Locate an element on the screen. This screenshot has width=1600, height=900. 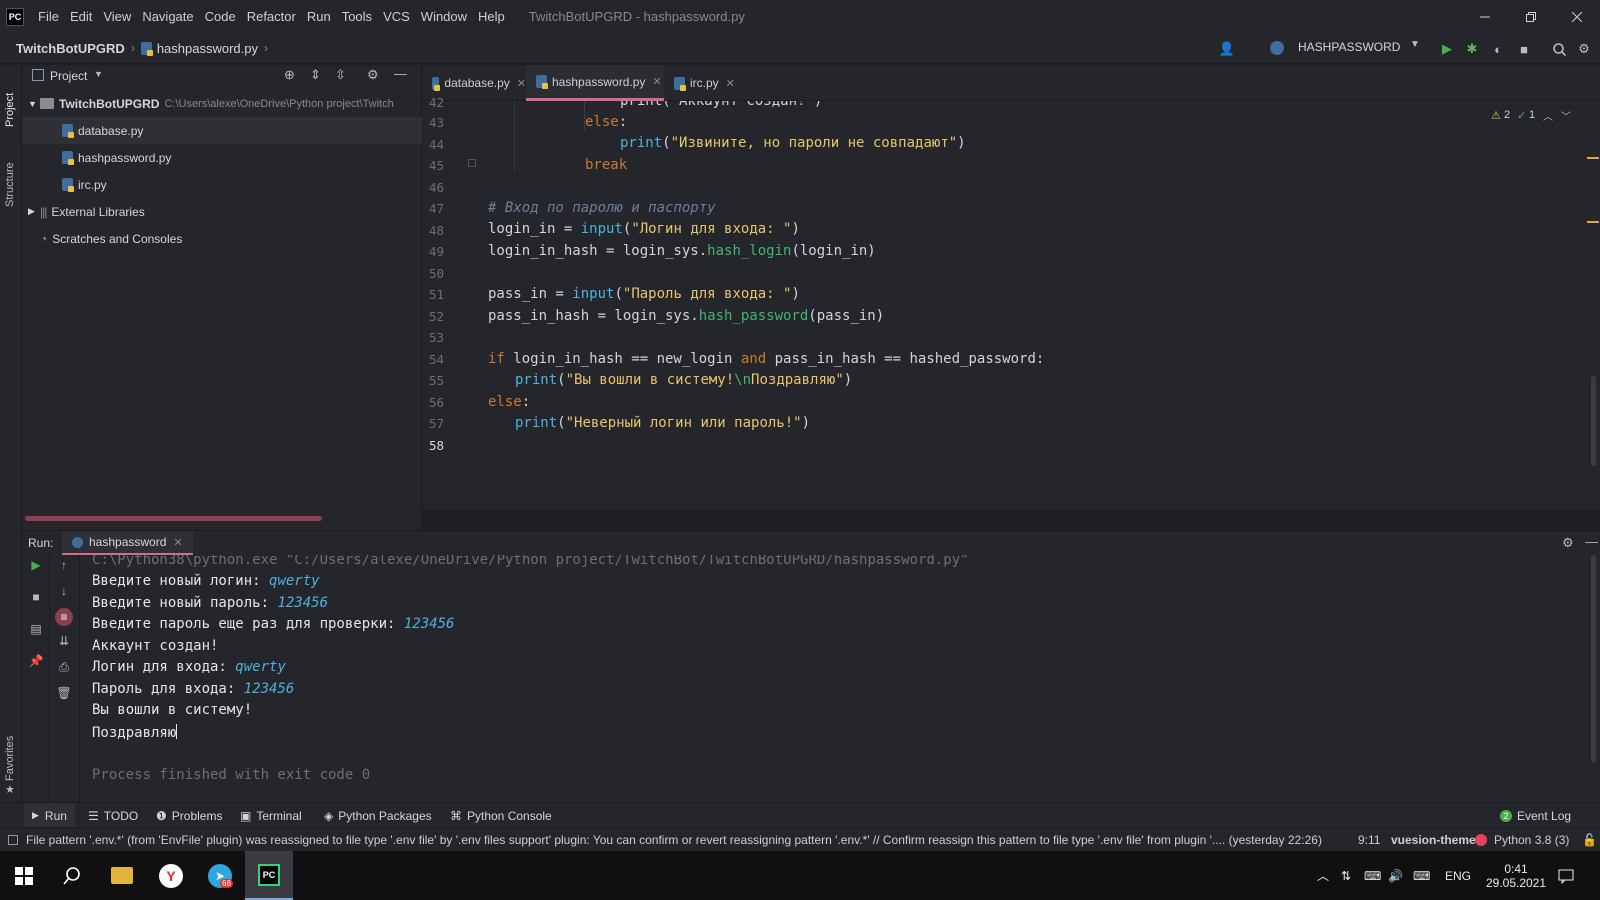
interpreter-selector: Python 3.8 (3) is located at coordinates (1522, 840).